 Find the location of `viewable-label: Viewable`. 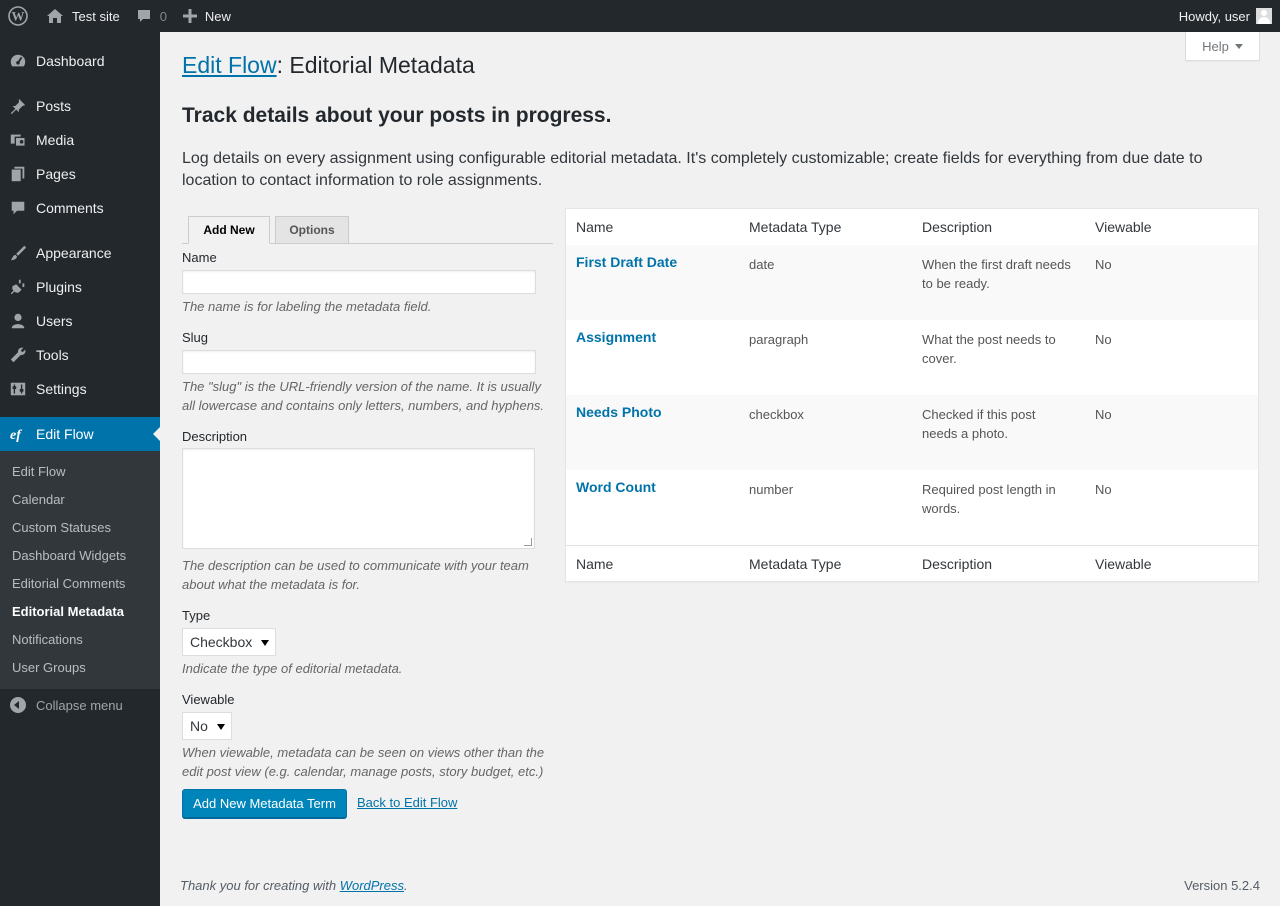

viewable-label: Viewable is located at coordinates (208, 699).